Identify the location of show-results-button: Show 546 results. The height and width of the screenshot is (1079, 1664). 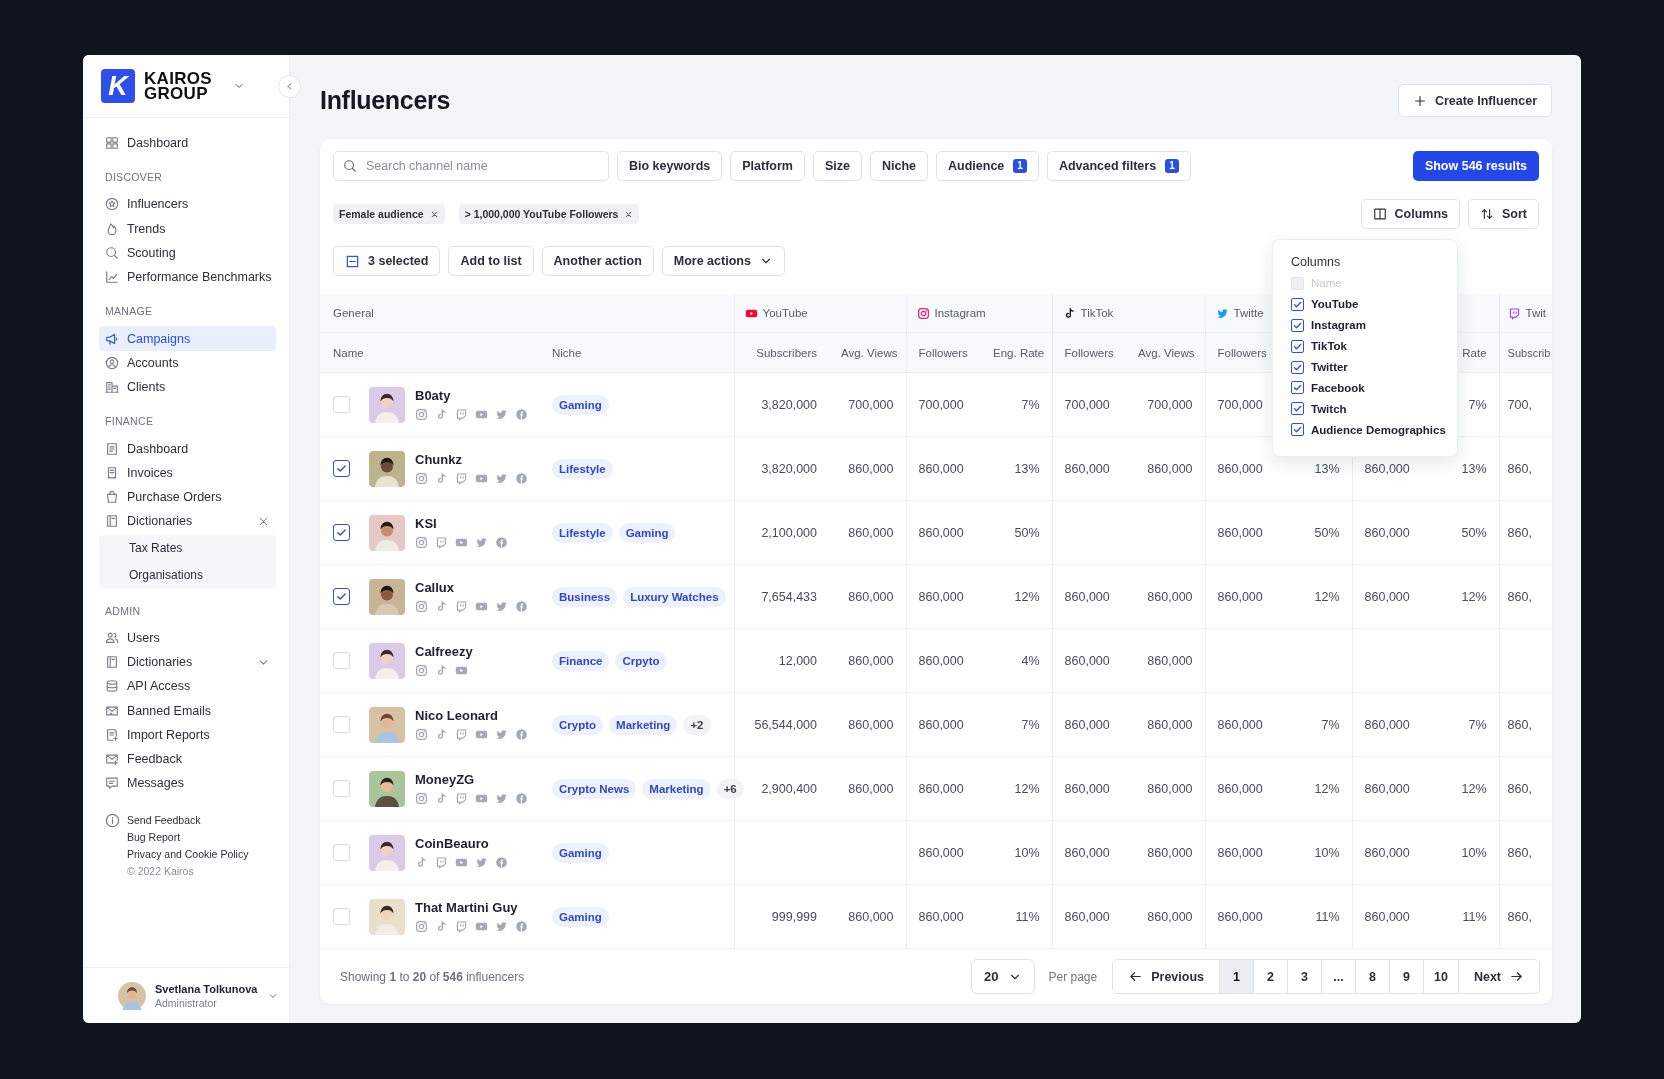
(1475, 166).